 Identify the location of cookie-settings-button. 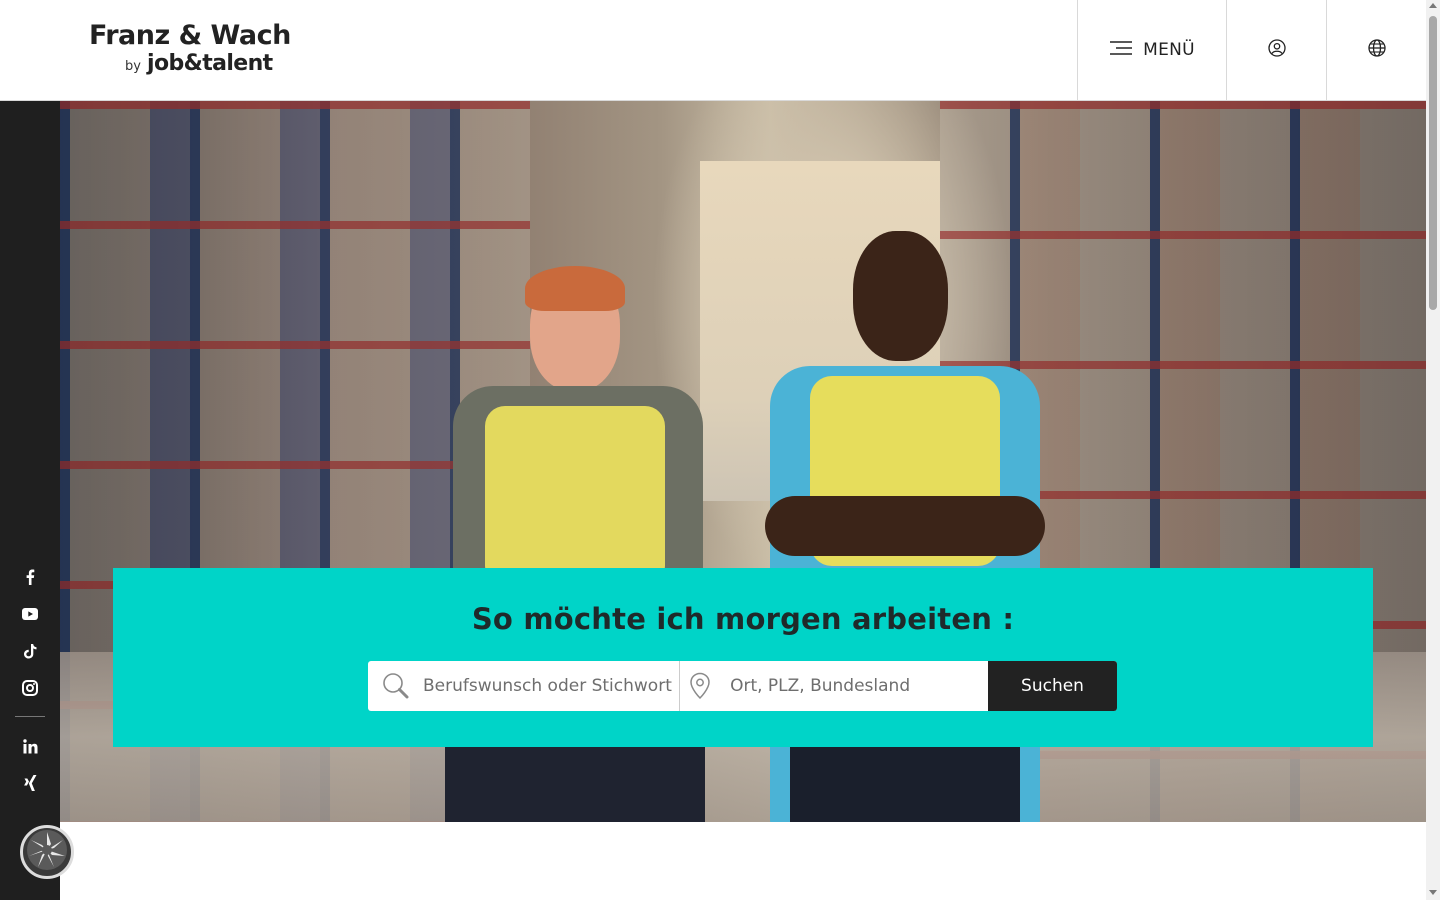
(47, 852).